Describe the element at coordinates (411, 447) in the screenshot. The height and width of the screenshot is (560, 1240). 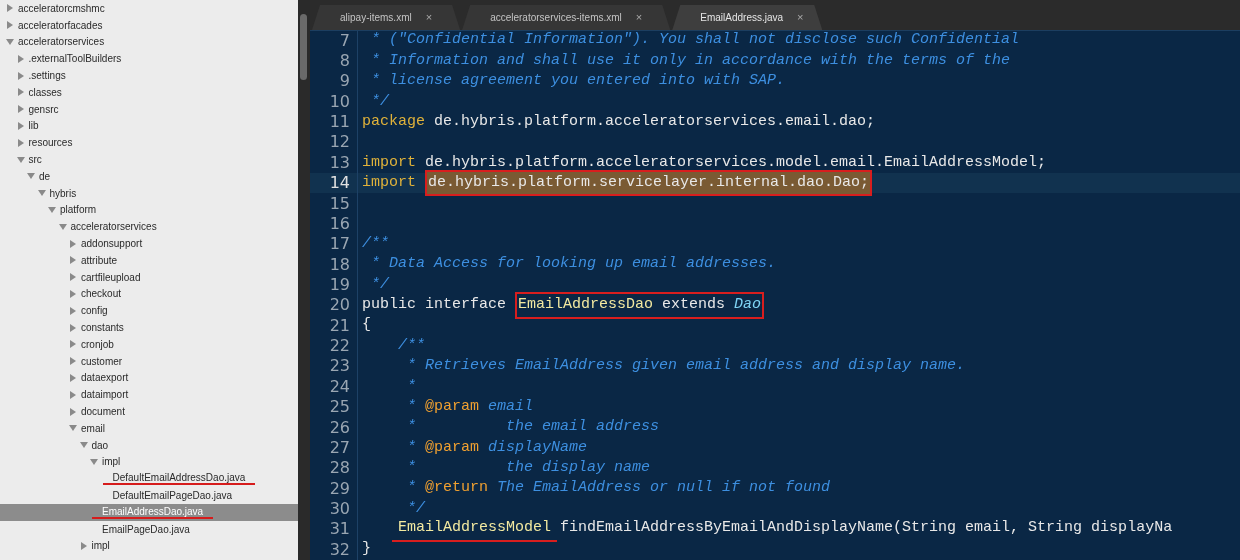
I see `code-comment: *` at that location.